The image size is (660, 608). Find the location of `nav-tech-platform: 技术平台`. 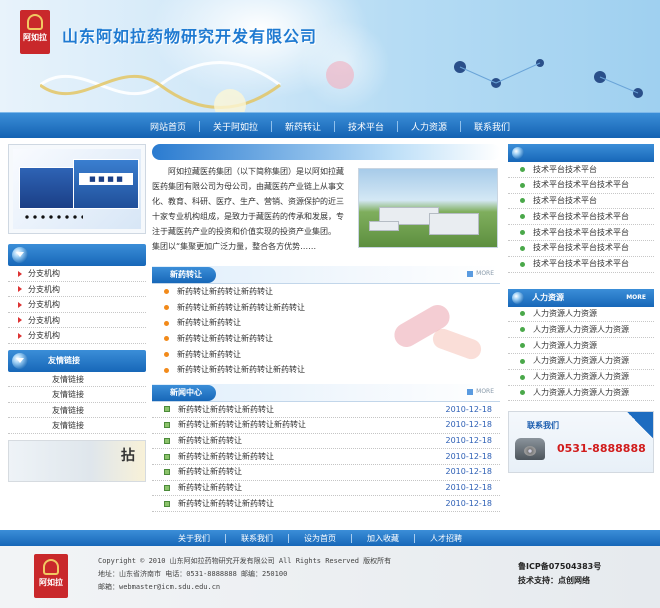

nav-tech-platform: 技术平台 is located at coordinates (366, 126).